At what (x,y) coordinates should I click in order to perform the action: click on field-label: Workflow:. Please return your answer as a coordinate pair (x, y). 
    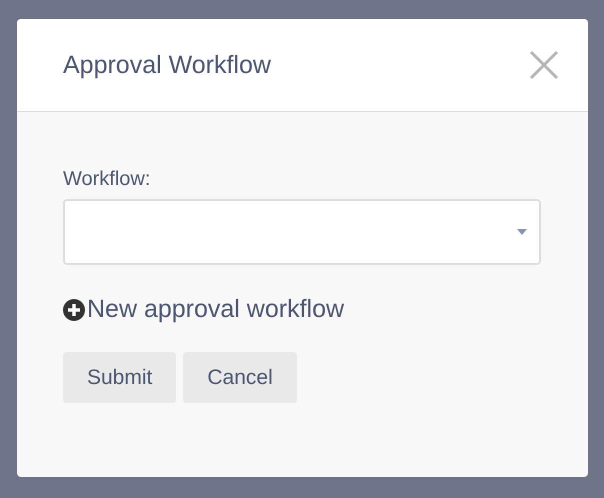
    Looking at the image, I should click on (107, 179).